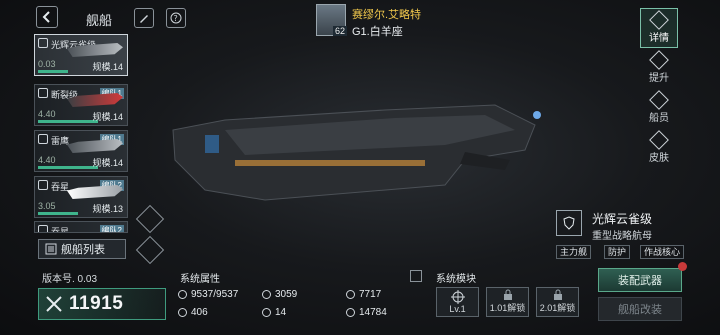 Image resolution: width=720 pixels, height=335 pixels. What do you see at coordinates (182, 294) in the screenshot?
I see `hull-icon` at bounding box center [182, 294].